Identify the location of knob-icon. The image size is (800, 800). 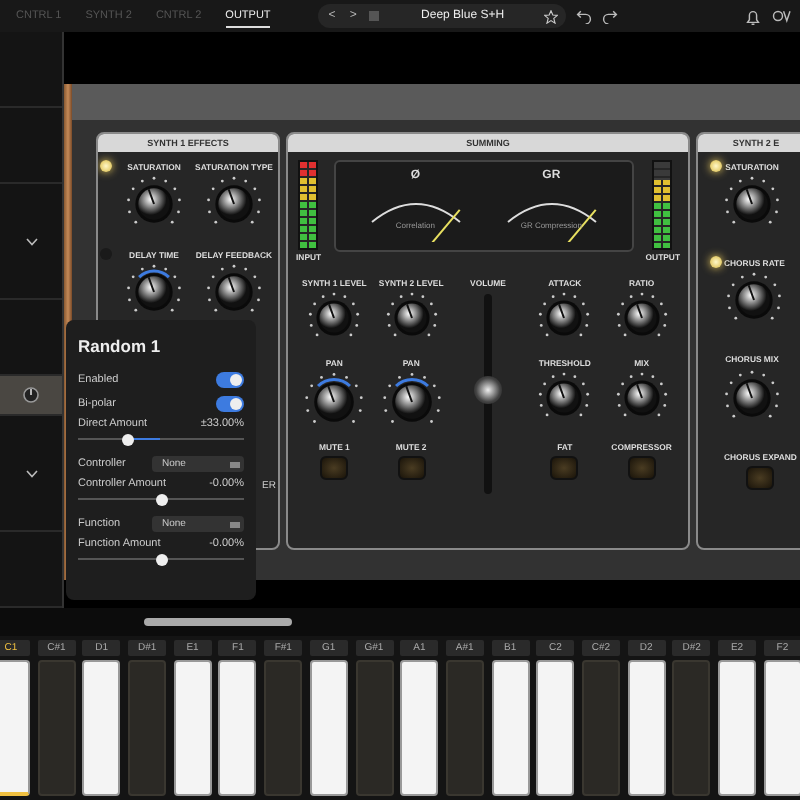
(31, 395).